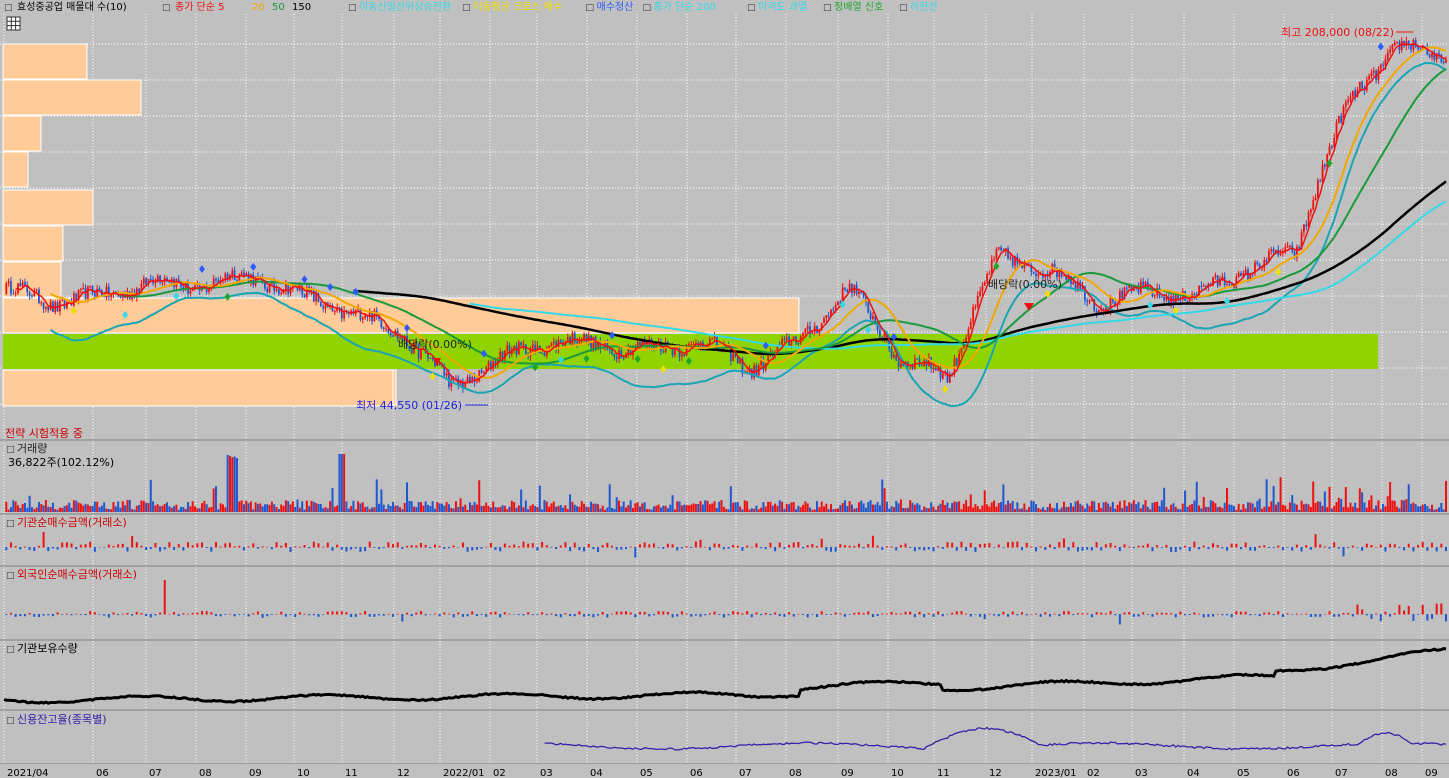  I want to click on x-axis-label: 12, so click(403, 773).